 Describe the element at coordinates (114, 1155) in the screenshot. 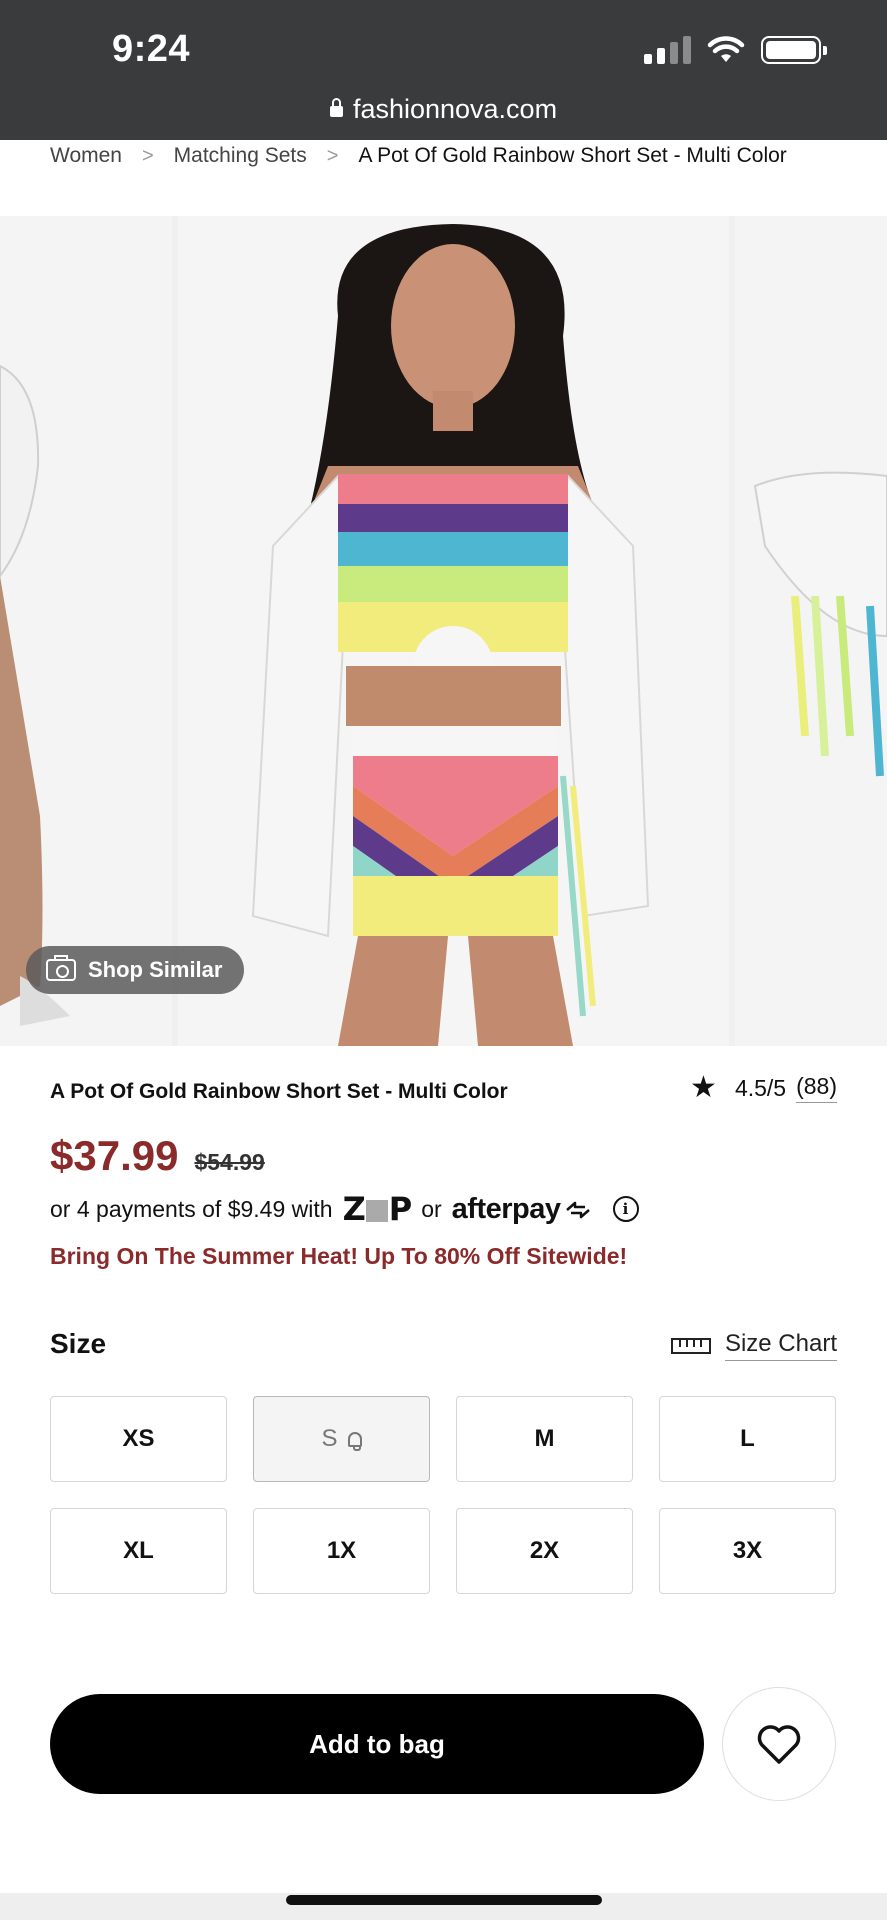

I see `sale-price: $37.99` at that location.